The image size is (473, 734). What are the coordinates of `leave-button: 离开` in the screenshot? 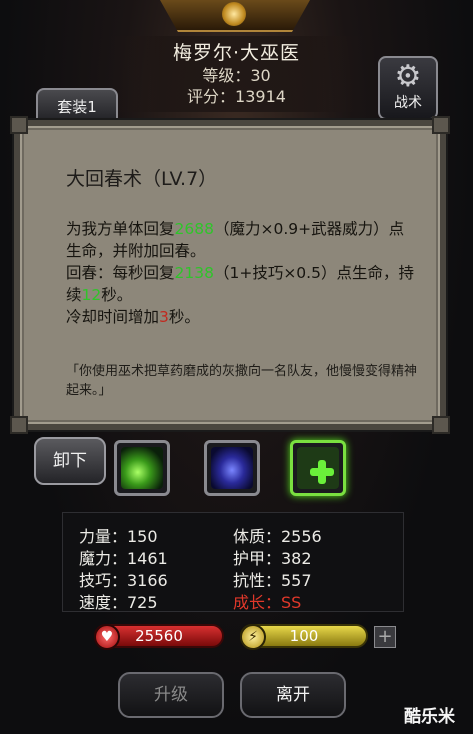 It's located at (293, 695).